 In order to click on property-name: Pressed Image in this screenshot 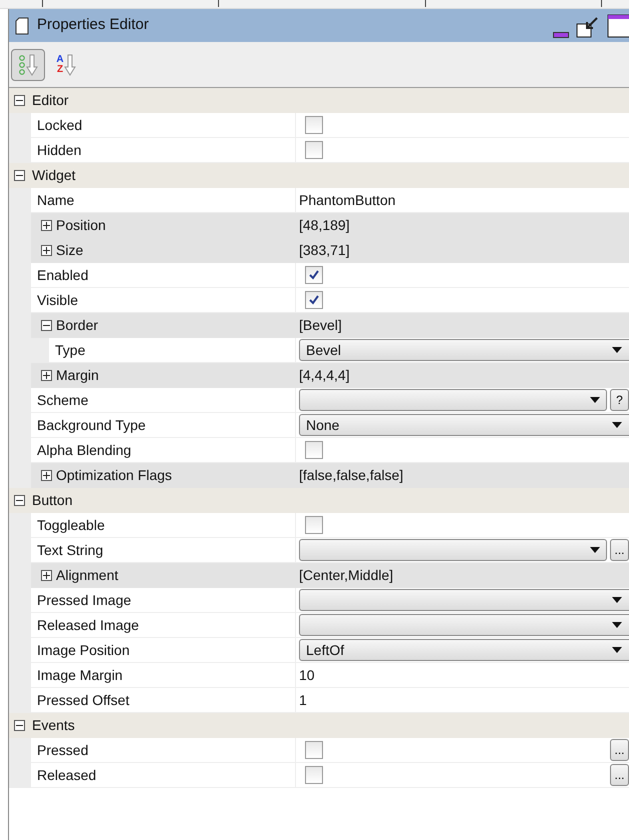, I will do `click(84, 600)`.